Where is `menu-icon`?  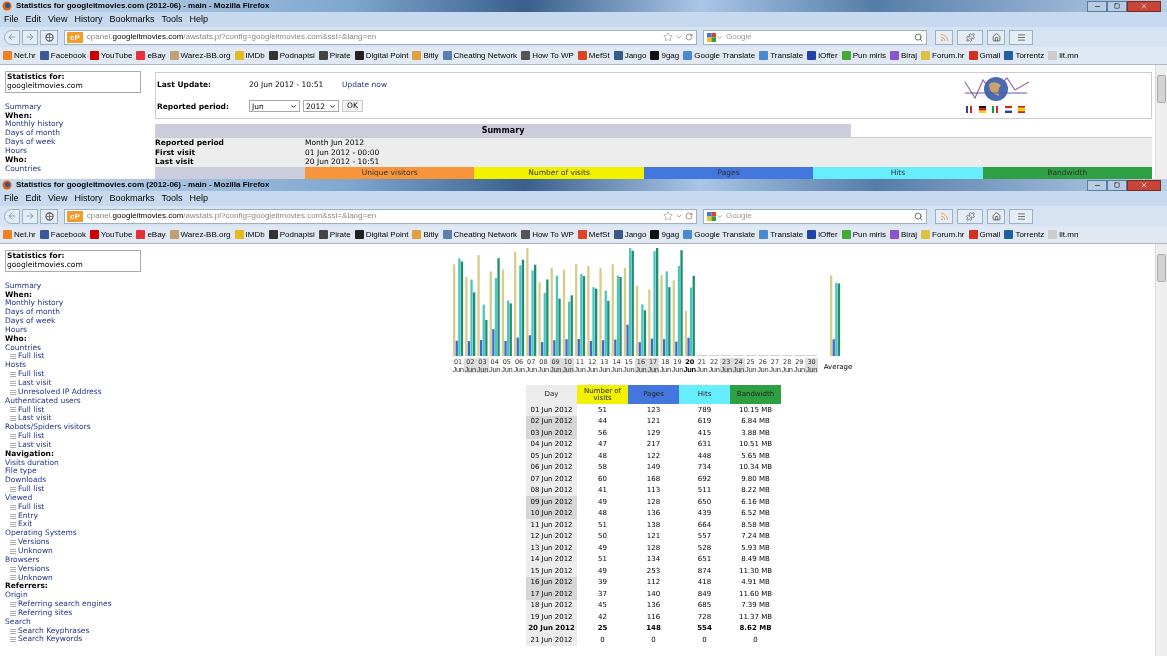 menu-icon is located at coordinates (1021, 37).